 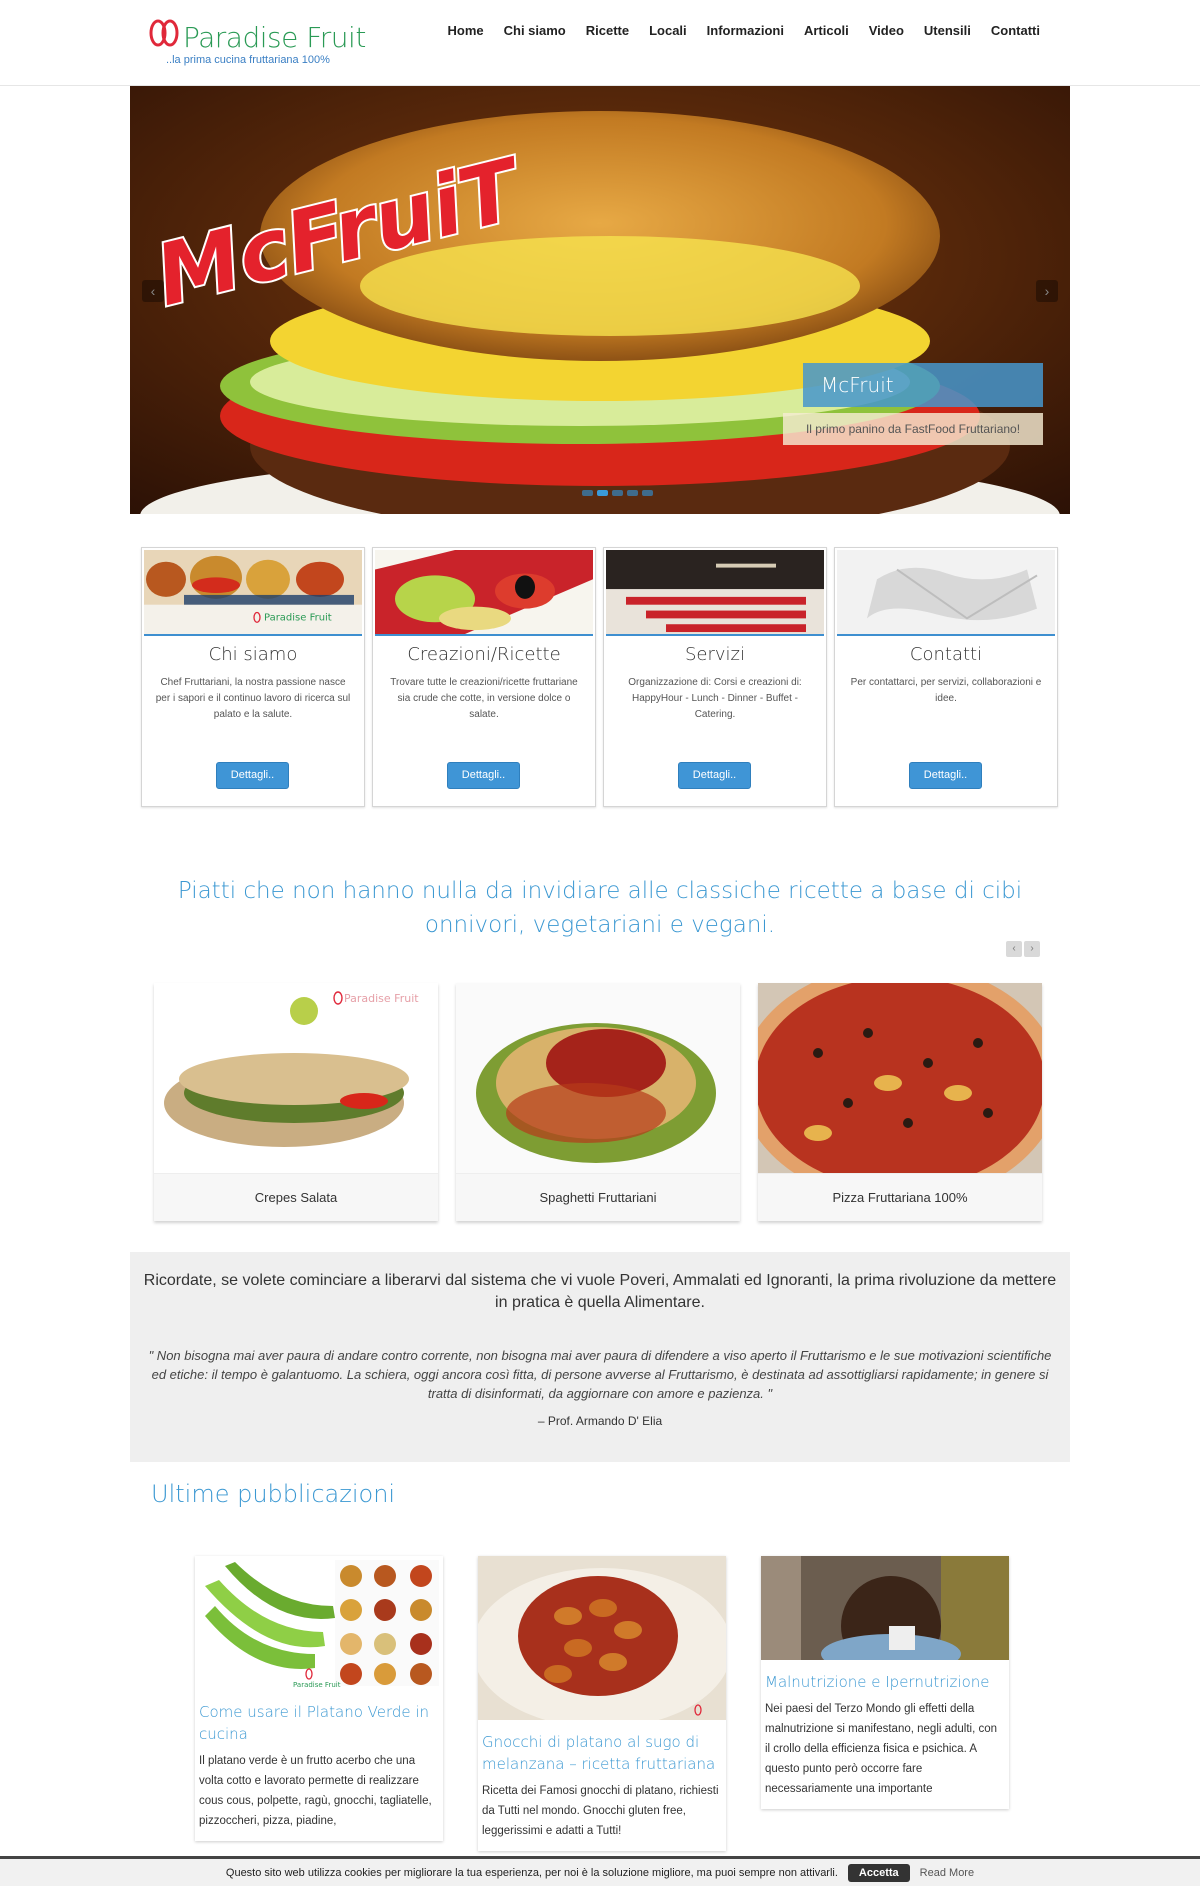 What do you see at coordinates (1014, 949) in the screenshot?
I see `carousel-prev-icon: ‹` at bounding box center [1014, 949].